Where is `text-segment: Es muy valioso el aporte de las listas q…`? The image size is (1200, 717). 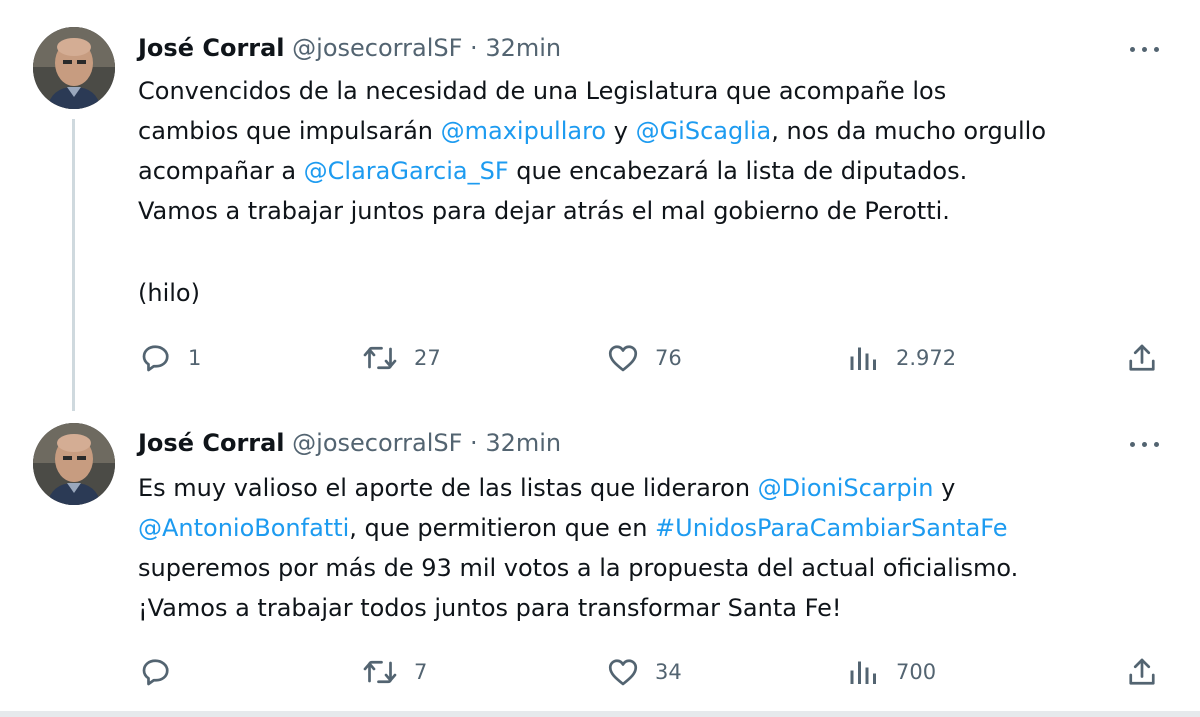
text-segment: Es muy valioso el aporte de las listas q… is located at coordinates (448, 488).